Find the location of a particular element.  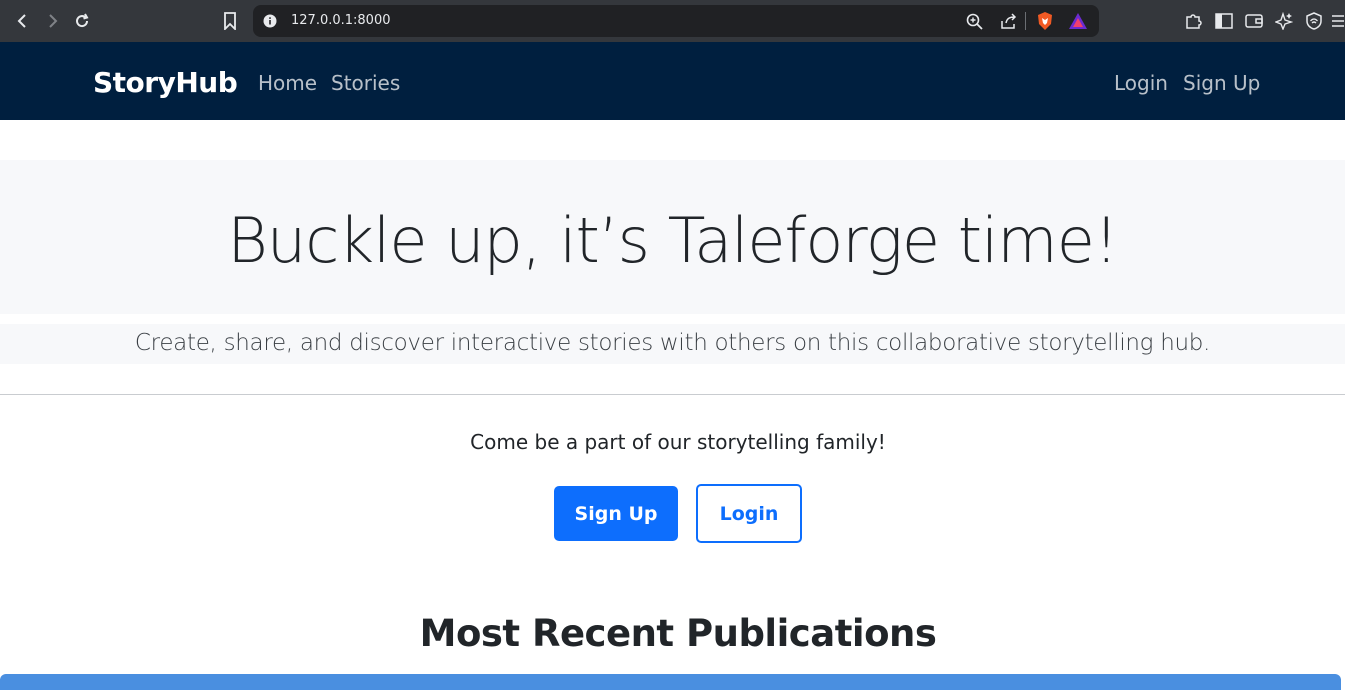

reload-icon is located at coordinates (82, 21).